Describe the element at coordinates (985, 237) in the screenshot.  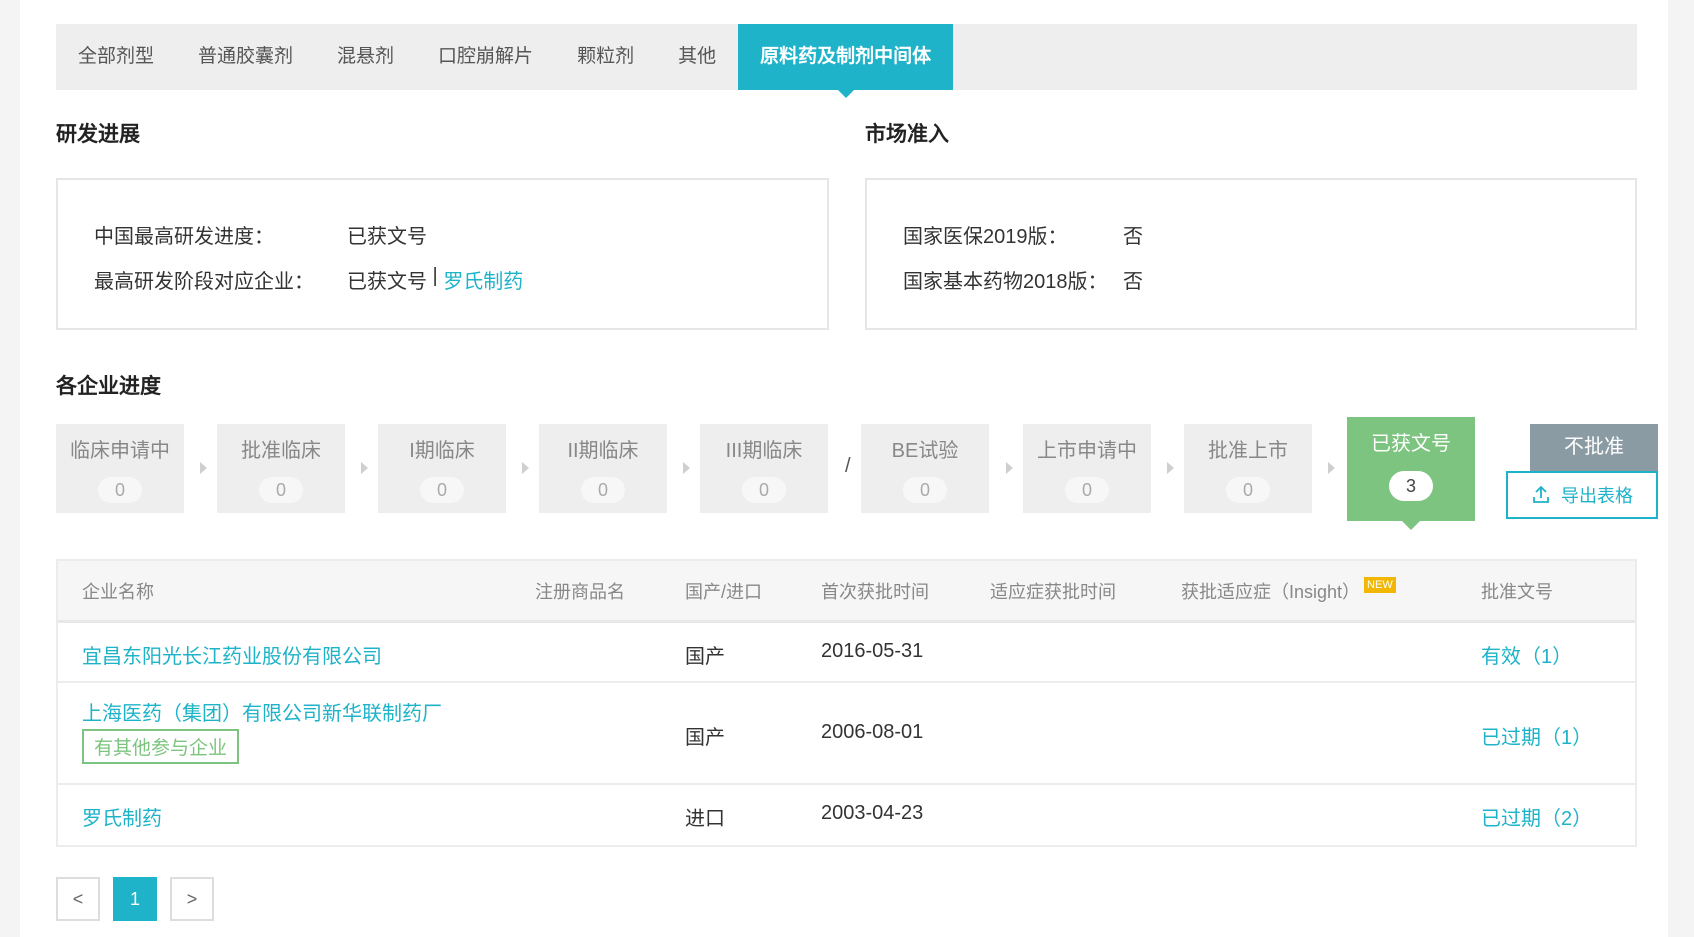
I see `market-row-1-key: 国家医保2019版：` at that location.